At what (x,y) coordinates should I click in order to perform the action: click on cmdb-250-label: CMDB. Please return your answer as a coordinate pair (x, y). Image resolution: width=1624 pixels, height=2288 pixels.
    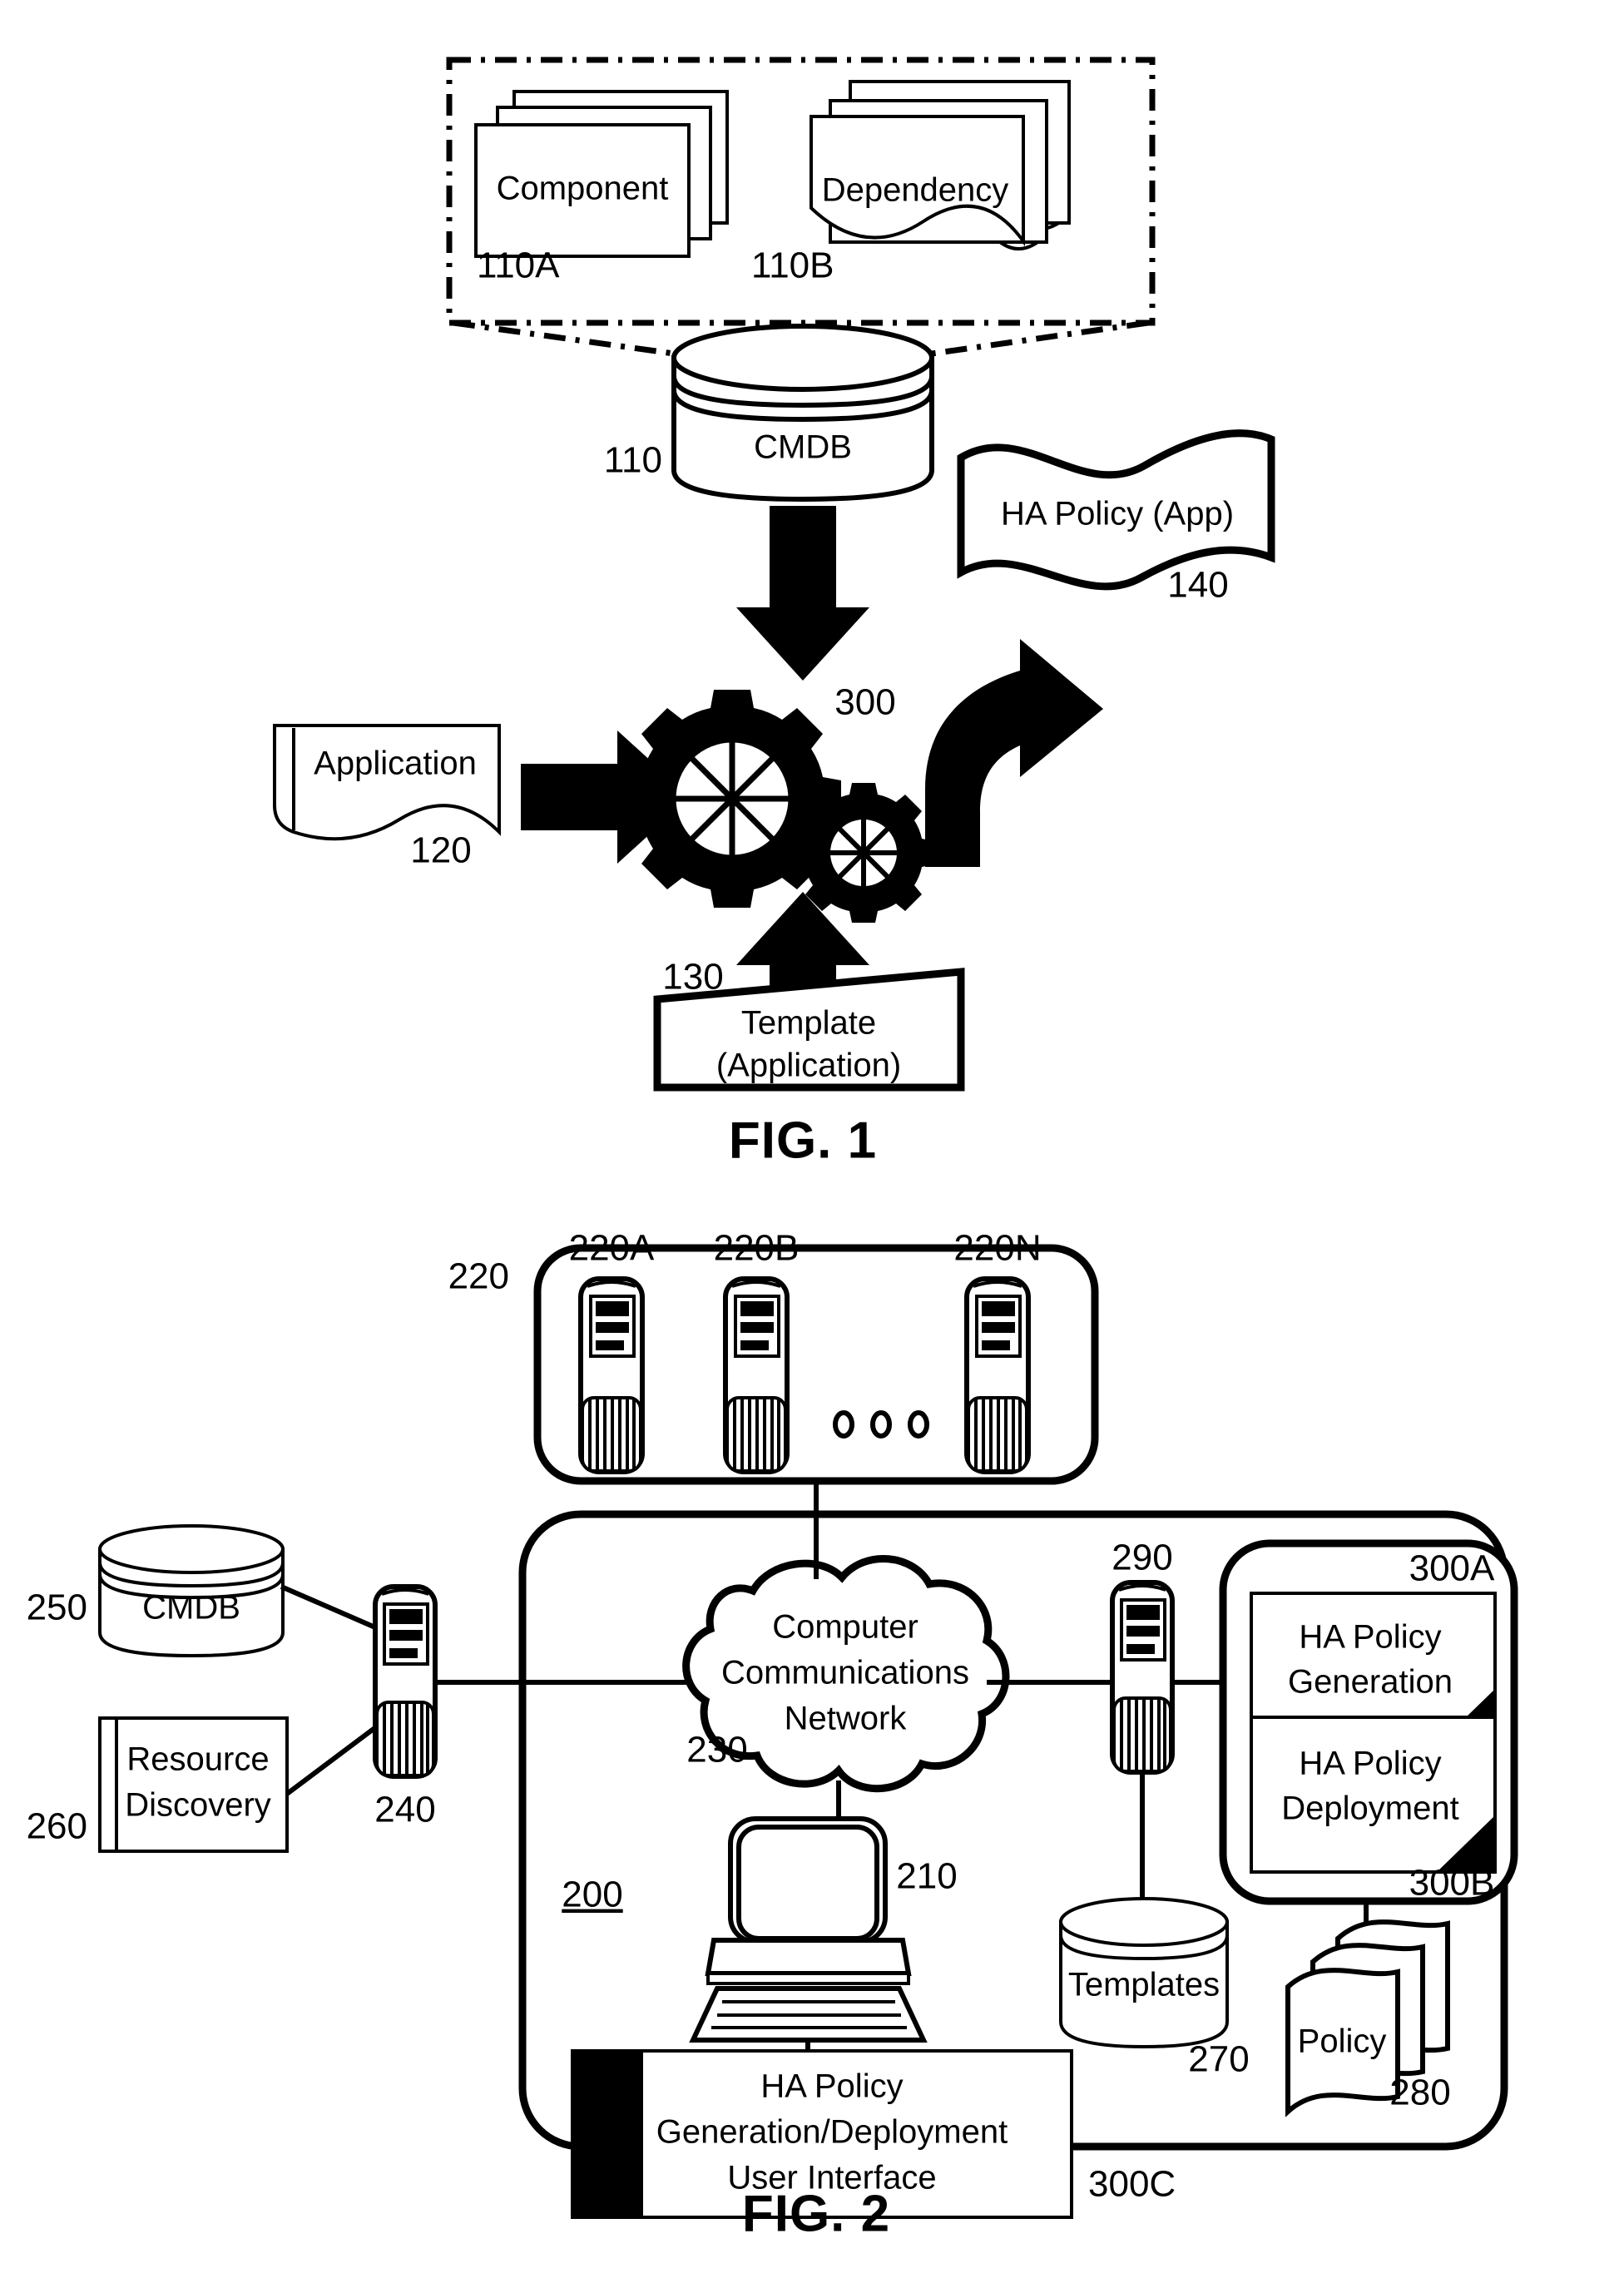
    Looking at the image, I should click on (191, 1608).